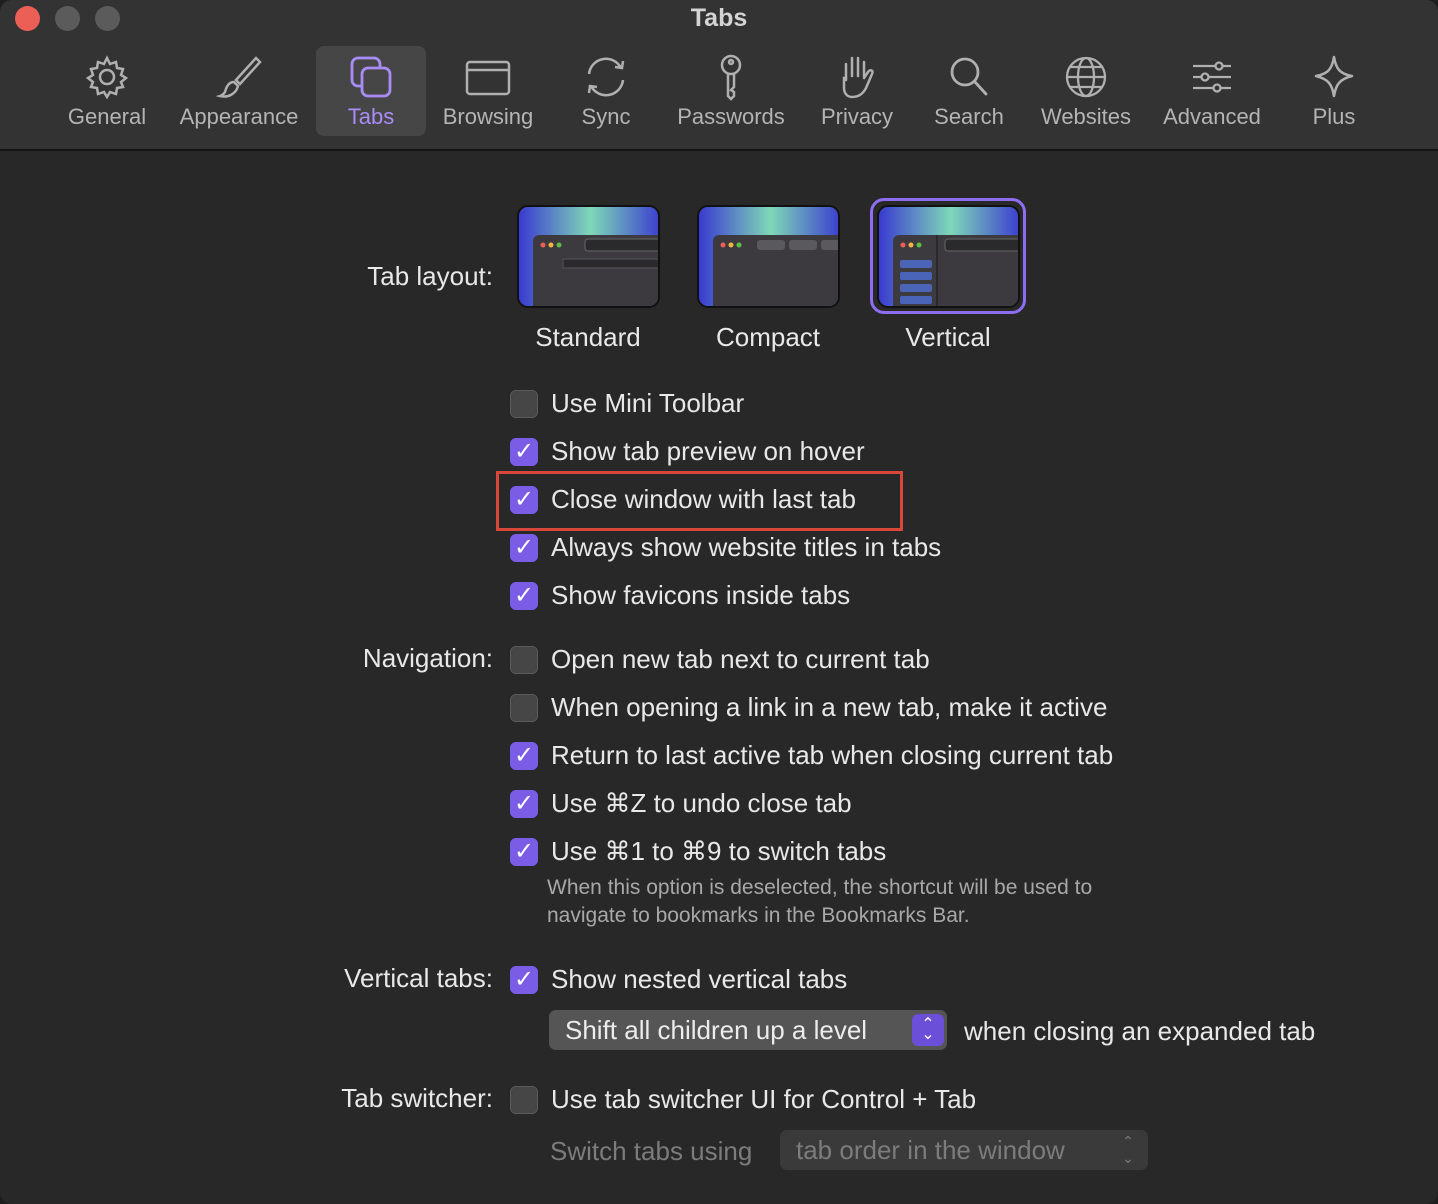  I want to click on toolbar-websites-label: Websites, so click(1086, 116).